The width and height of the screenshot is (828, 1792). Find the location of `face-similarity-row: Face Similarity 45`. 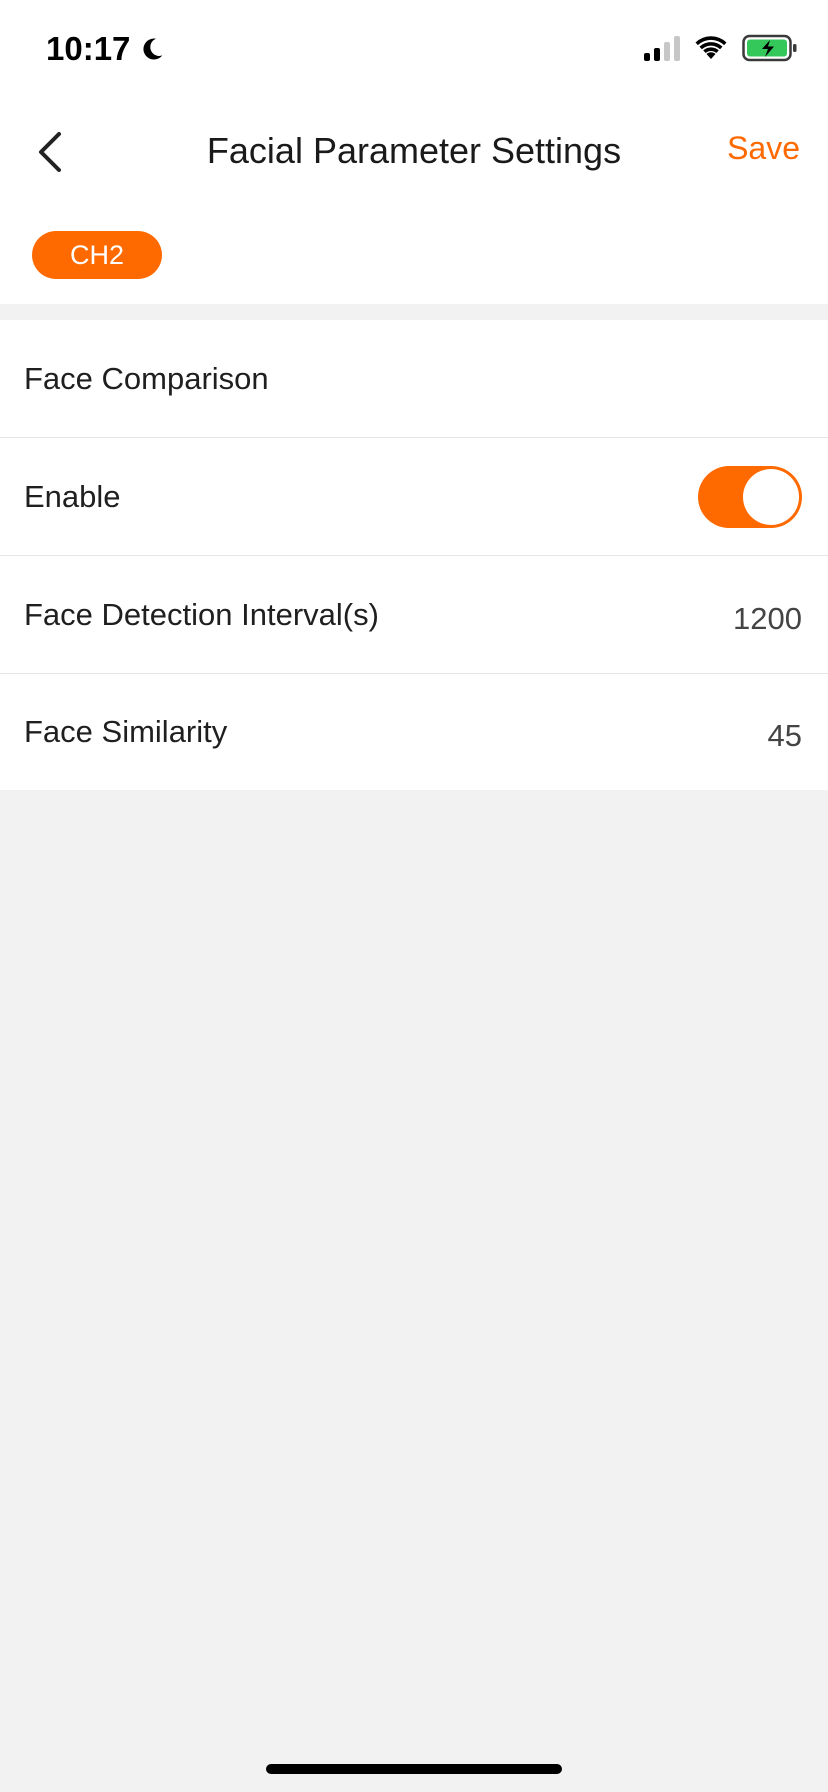

face-similarity-row: Face Similarity 45 is located at coordinates (414, 732).